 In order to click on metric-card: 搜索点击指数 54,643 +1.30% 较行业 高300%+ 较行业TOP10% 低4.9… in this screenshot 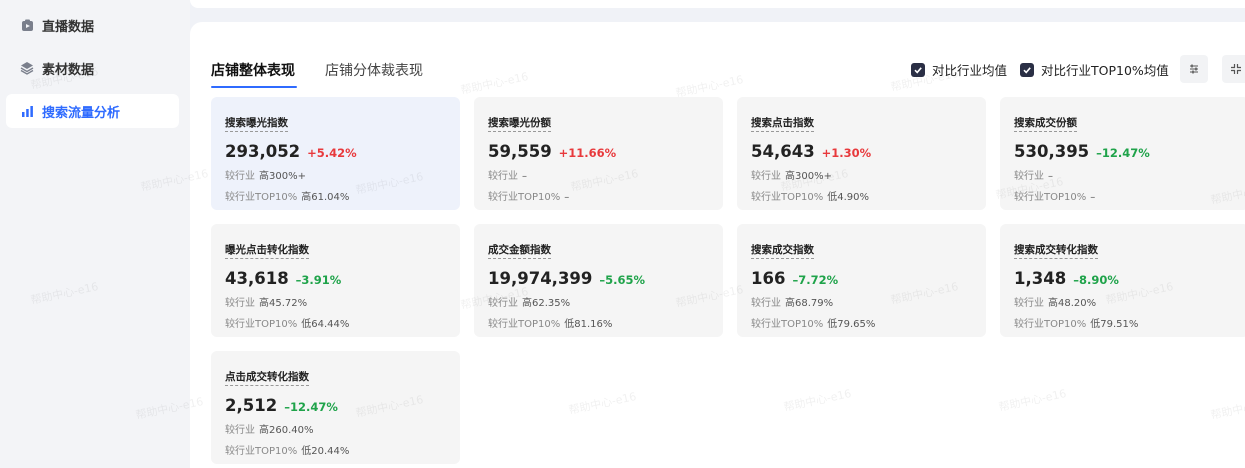, I will do `click(861, 153)`.